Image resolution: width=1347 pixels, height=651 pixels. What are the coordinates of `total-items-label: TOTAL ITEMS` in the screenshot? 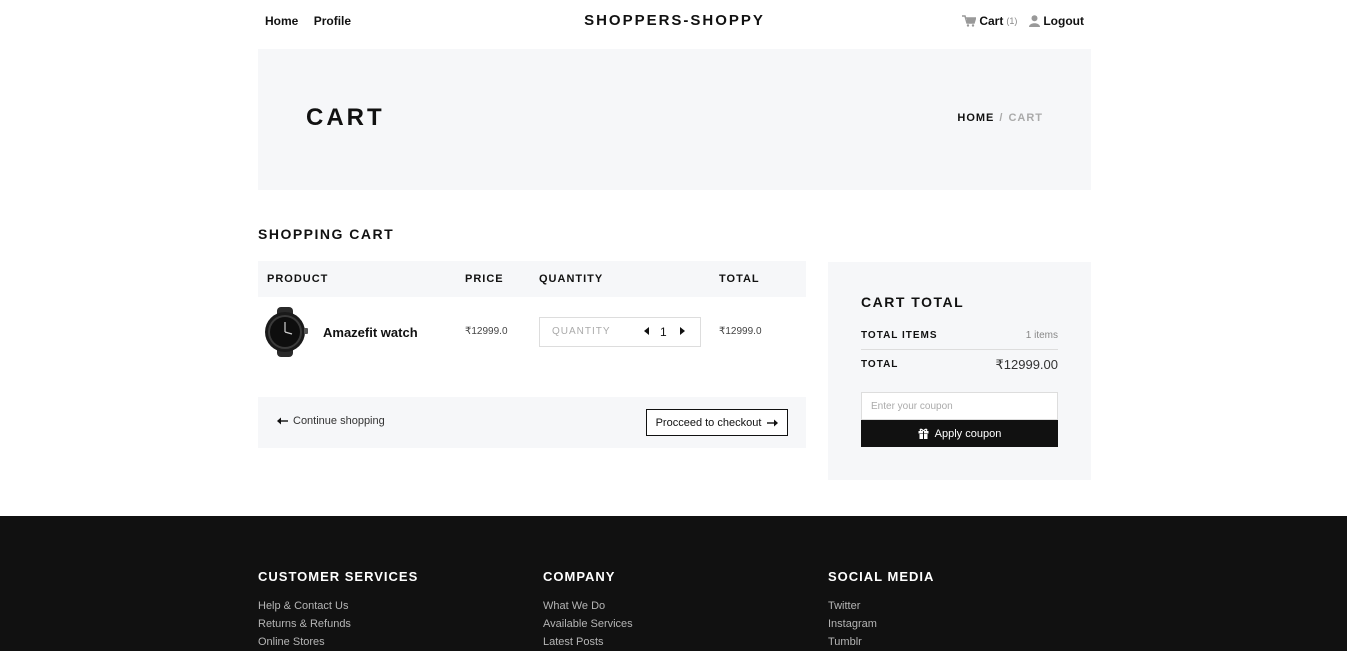 It's located at (899, 335).